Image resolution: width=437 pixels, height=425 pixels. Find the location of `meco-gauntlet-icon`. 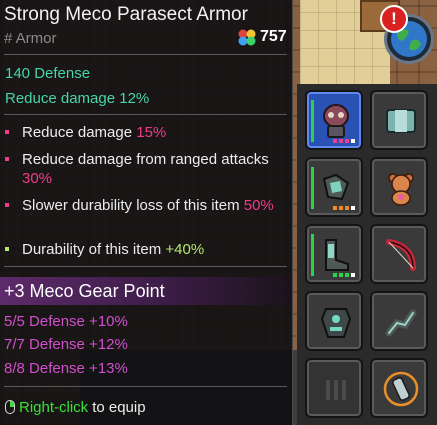

meco-gauntlet-icon is located at coordinates (336, 187).